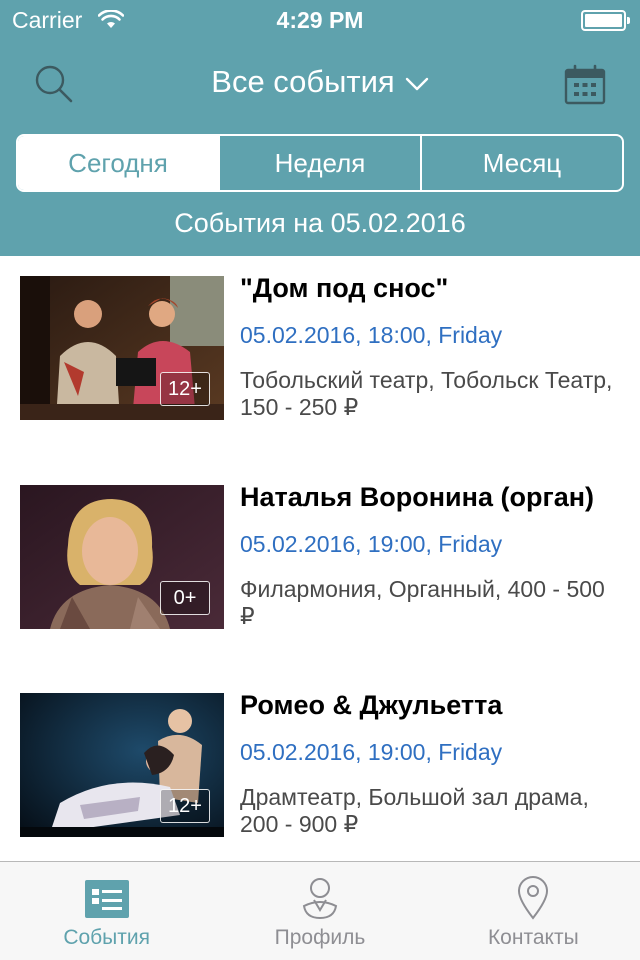 The width and height of the screenshot is (640, 960). I want to click on status-bar: Carrier 4:29 PM, so click(320, 20).